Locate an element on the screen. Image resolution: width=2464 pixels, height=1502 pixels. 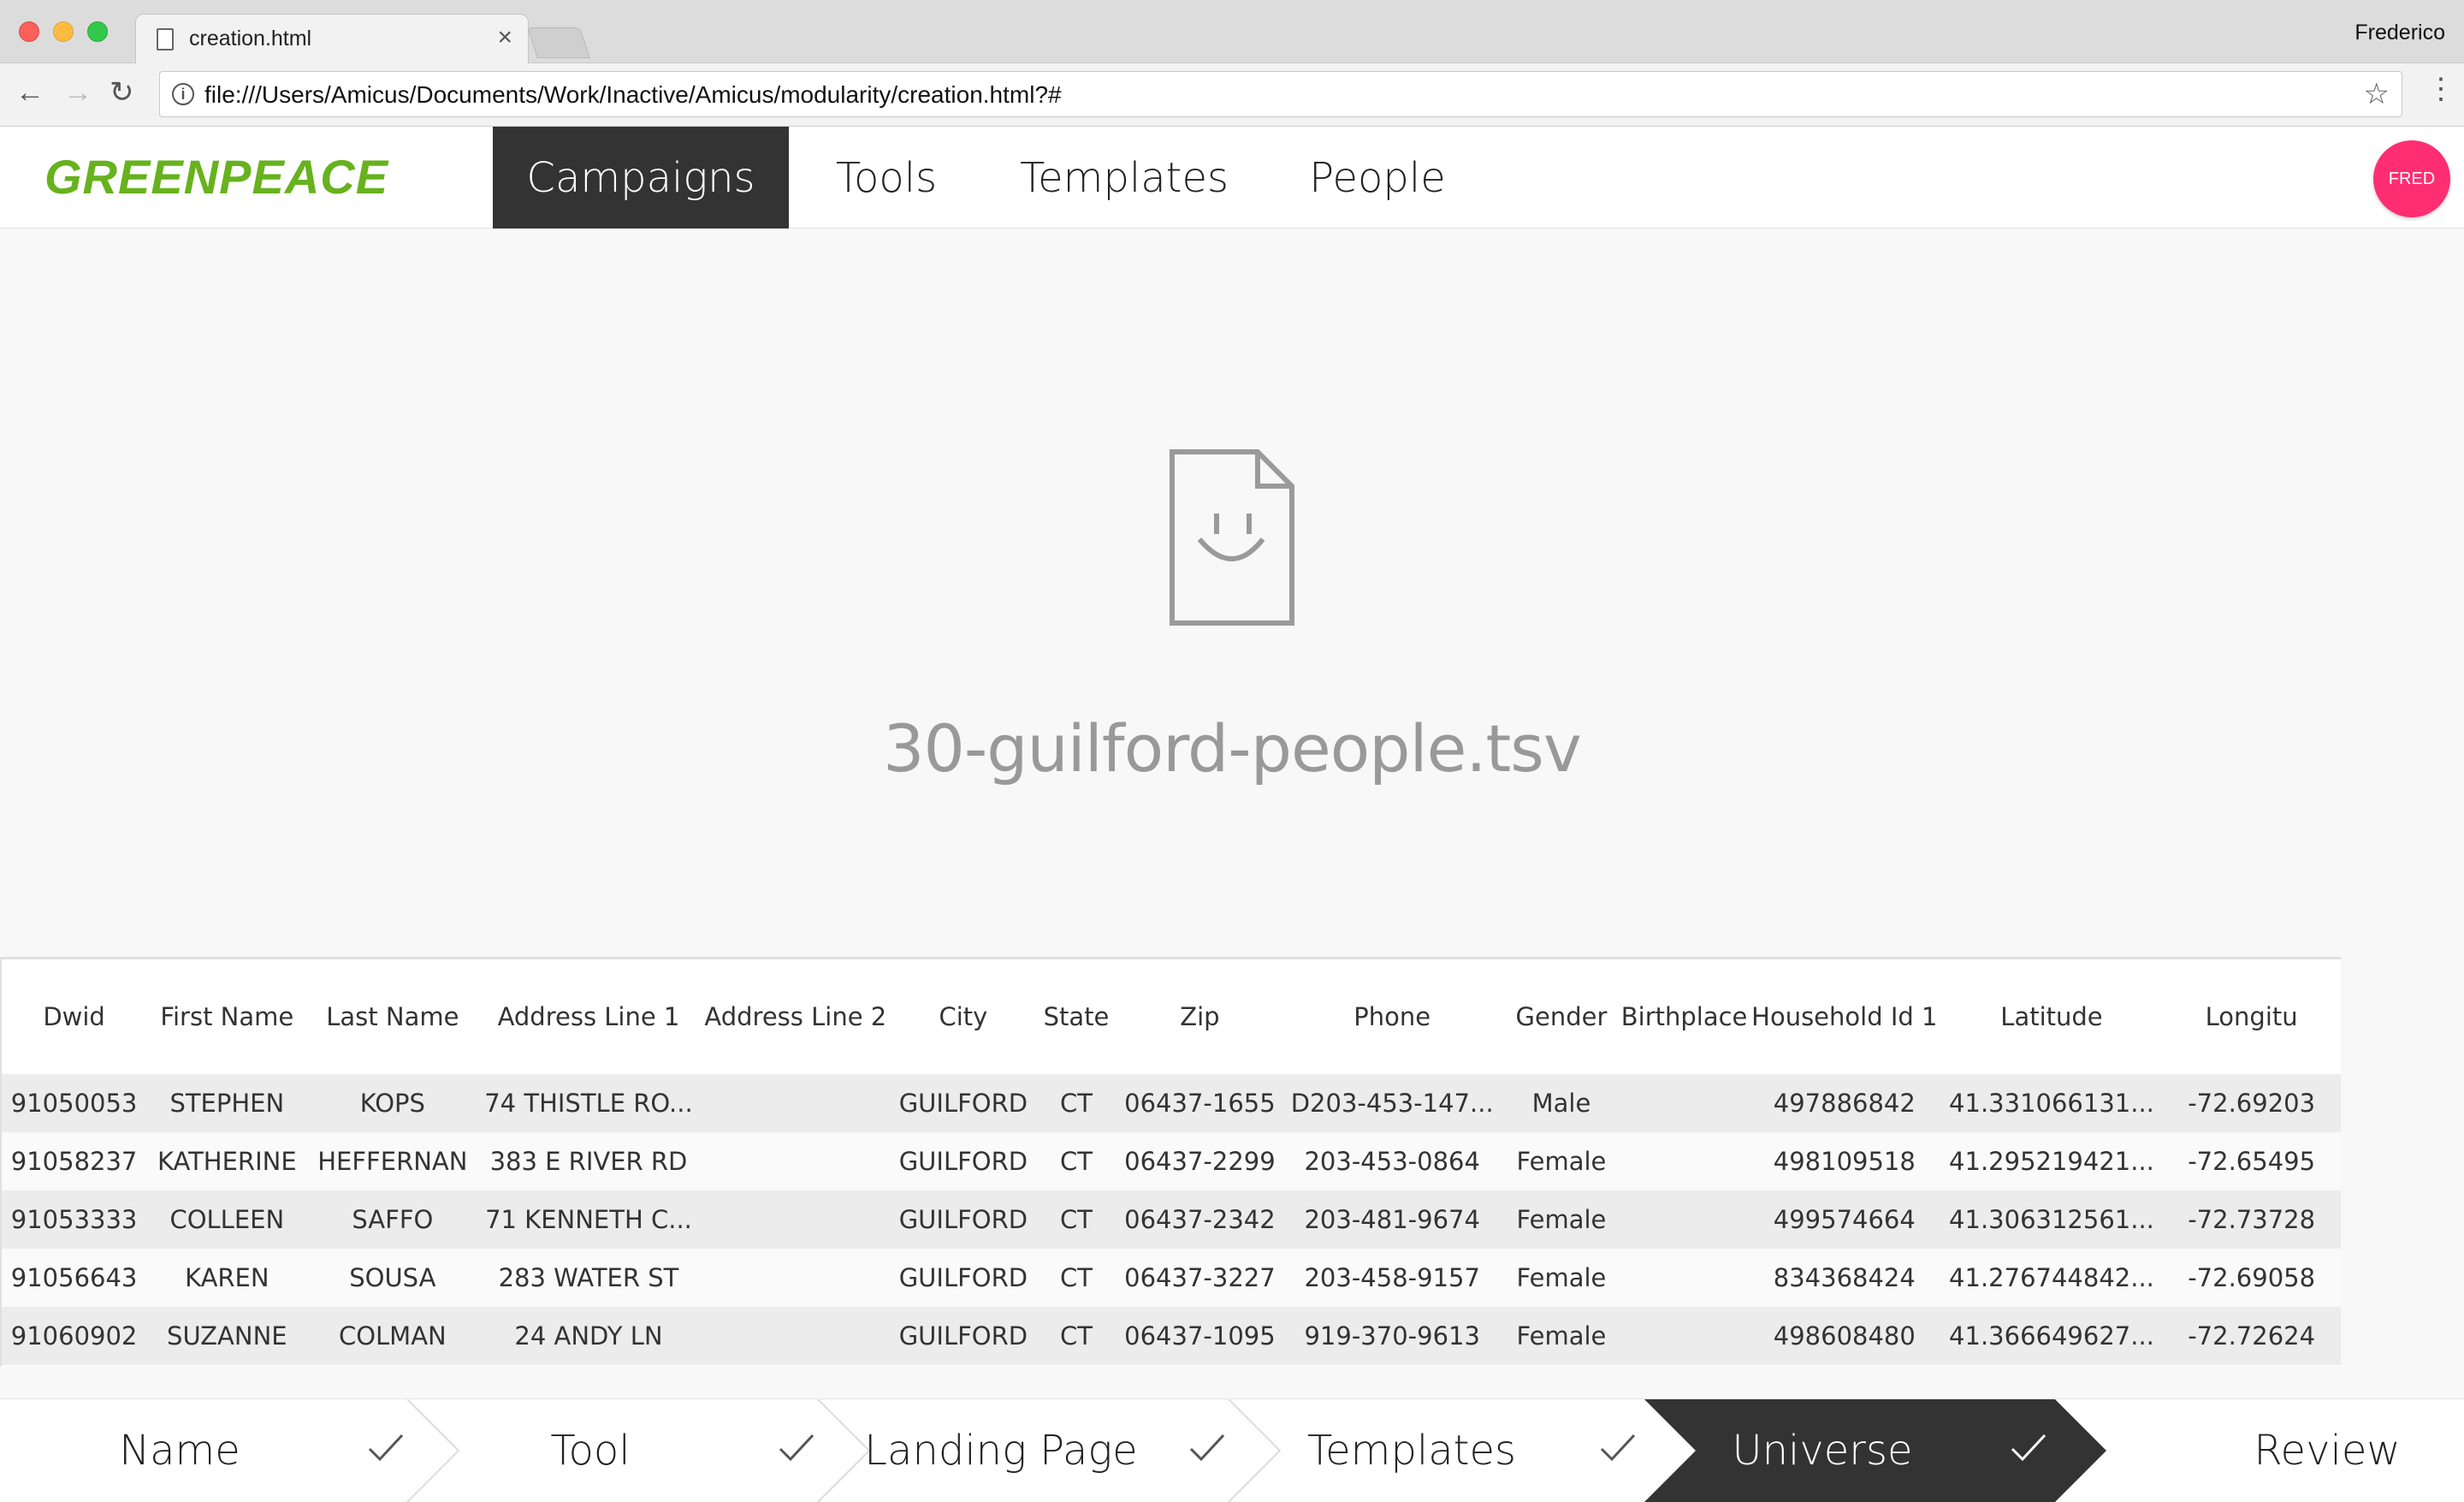
nav-tab-templates: Templates is located at coordinates (1124, 178).